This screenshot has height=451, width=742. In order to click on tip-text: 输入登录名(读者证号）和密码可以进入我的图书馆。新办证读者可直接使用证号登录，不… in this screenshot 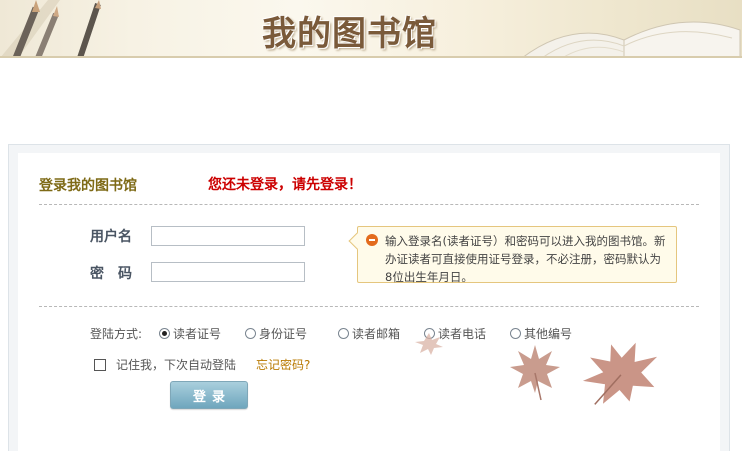, I will do `click(525, 259)`.